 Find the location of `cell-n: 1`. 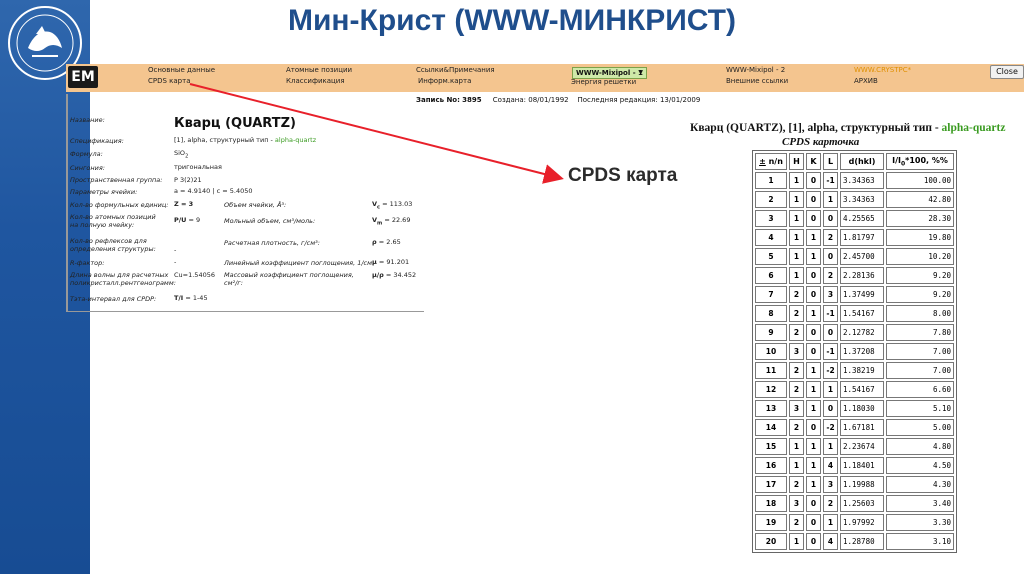

cell-n: 1 is located at coordinates (771, 180).